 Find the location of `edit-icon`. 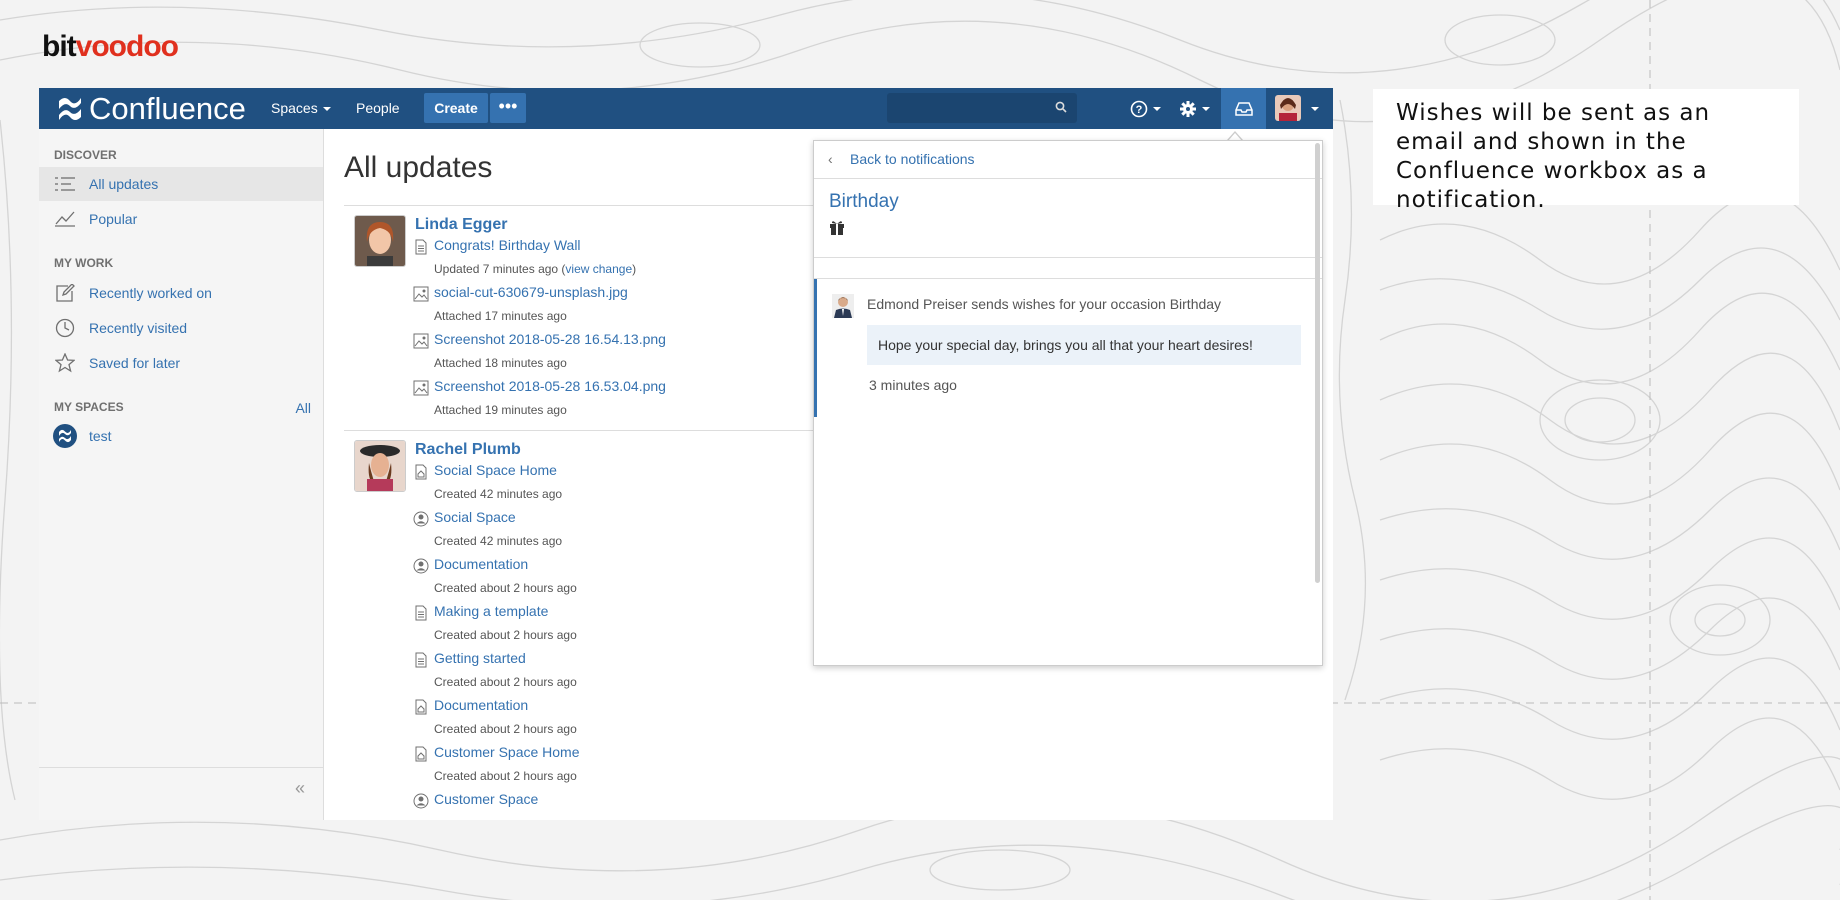

edit-icon is located at coordinates (65, 293).